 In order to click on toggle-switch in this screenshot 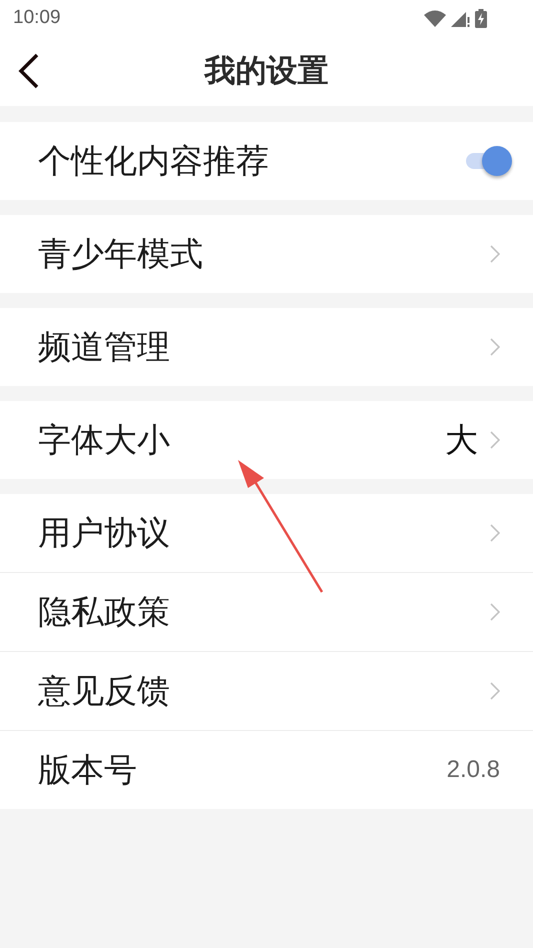, I will do `click(489, 161)`.